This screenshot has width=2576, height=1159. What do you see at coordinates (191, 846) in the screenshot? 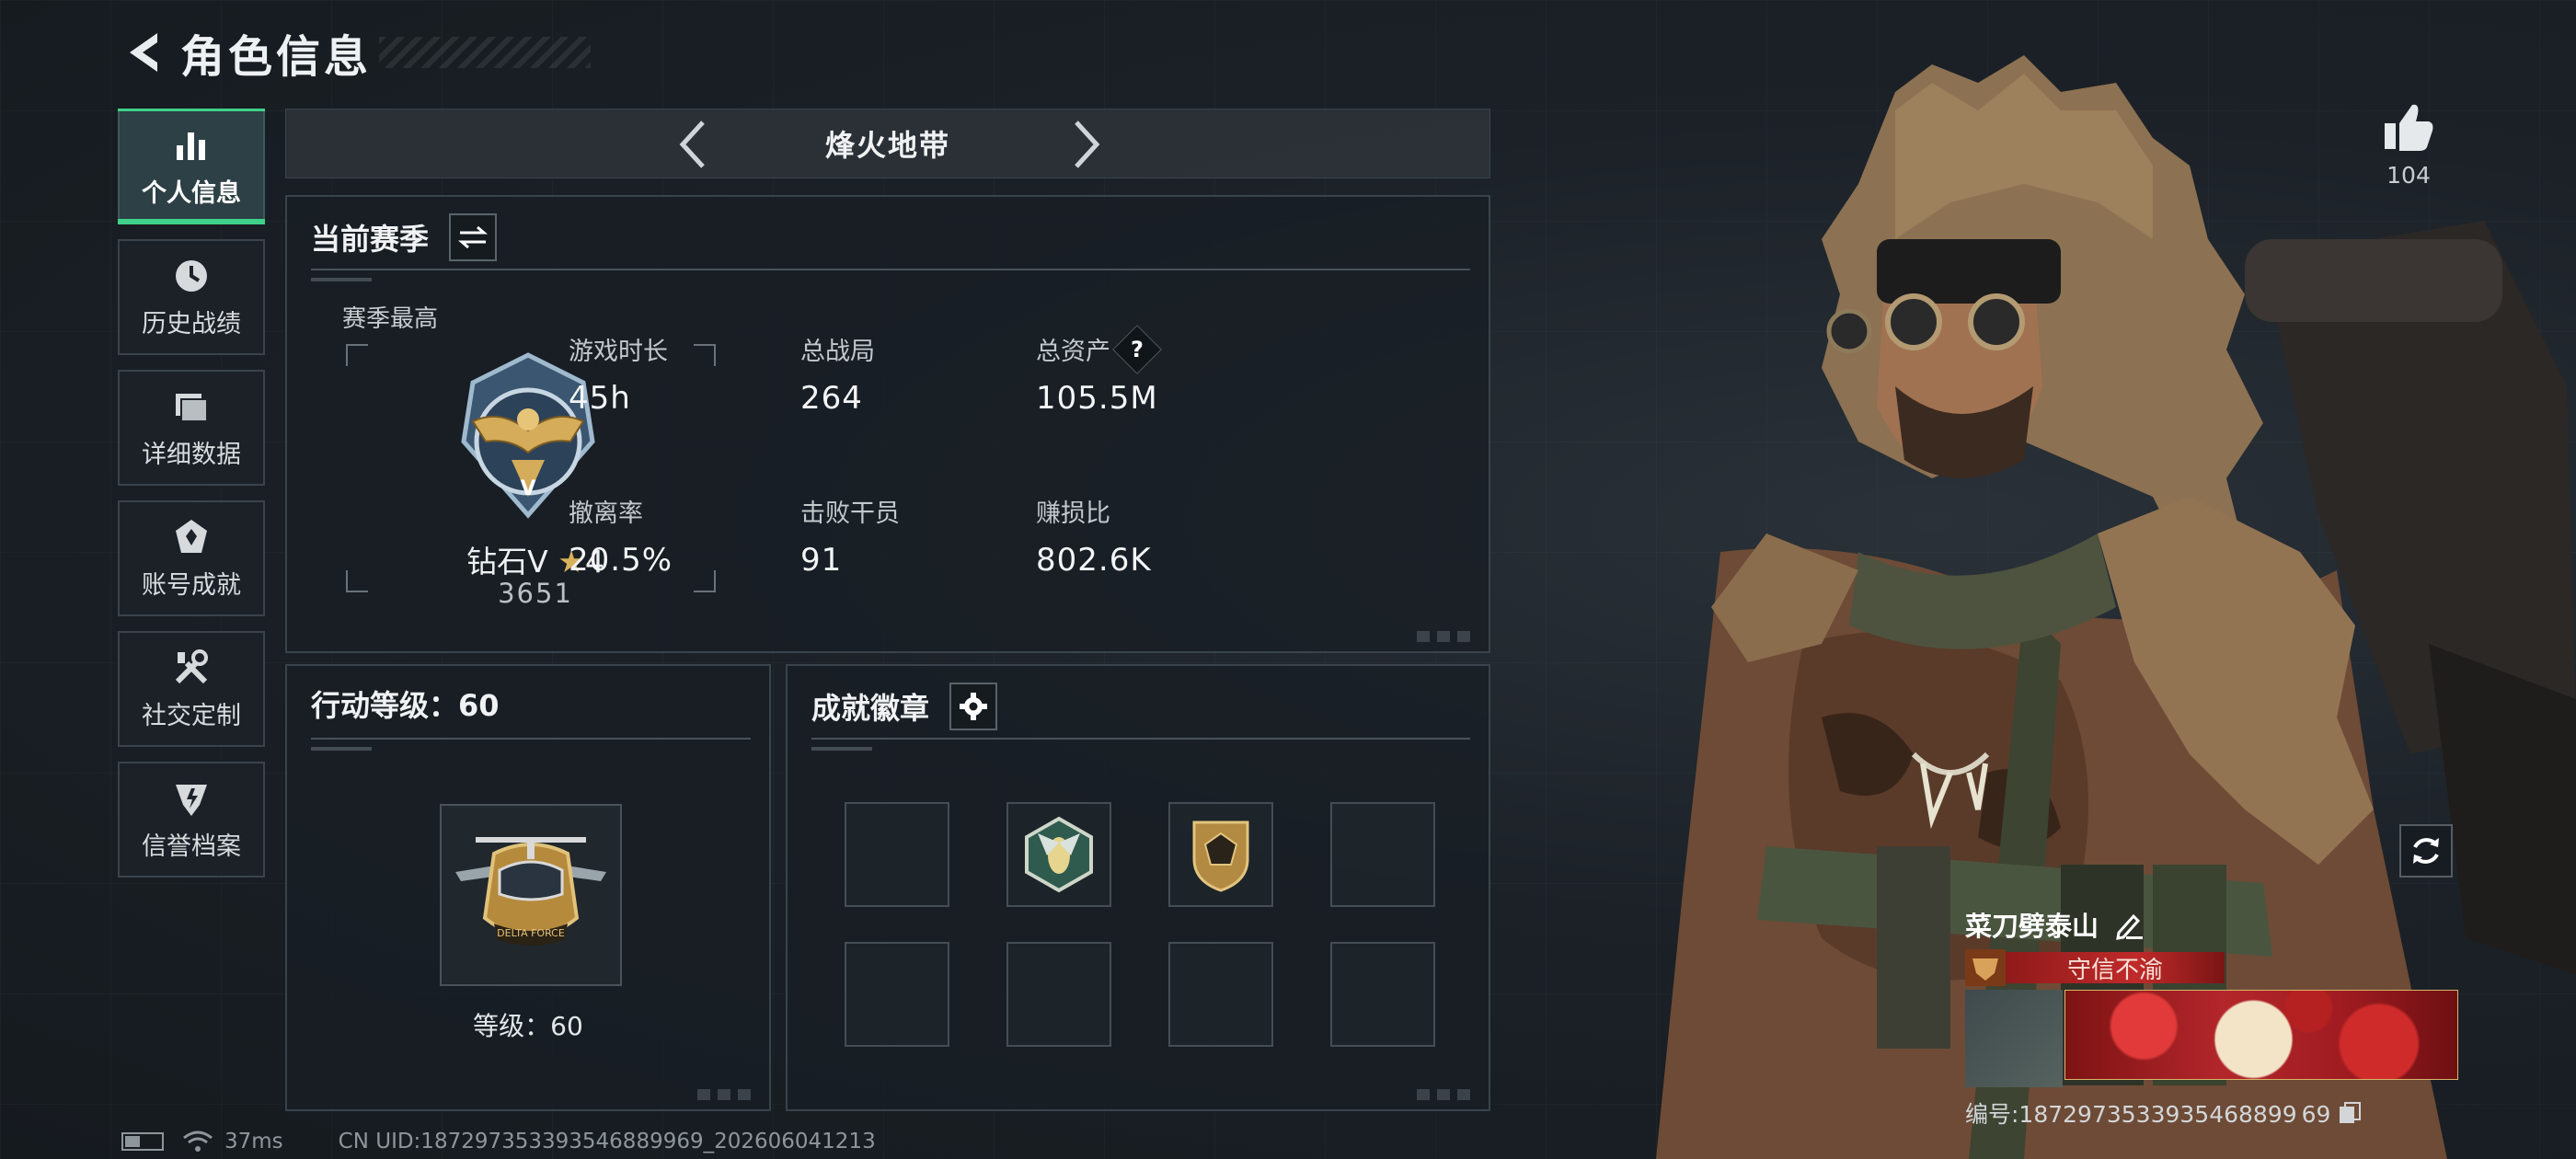
I see `sidebar-item-label: 信誉档案` at bounding box center [191, 846].